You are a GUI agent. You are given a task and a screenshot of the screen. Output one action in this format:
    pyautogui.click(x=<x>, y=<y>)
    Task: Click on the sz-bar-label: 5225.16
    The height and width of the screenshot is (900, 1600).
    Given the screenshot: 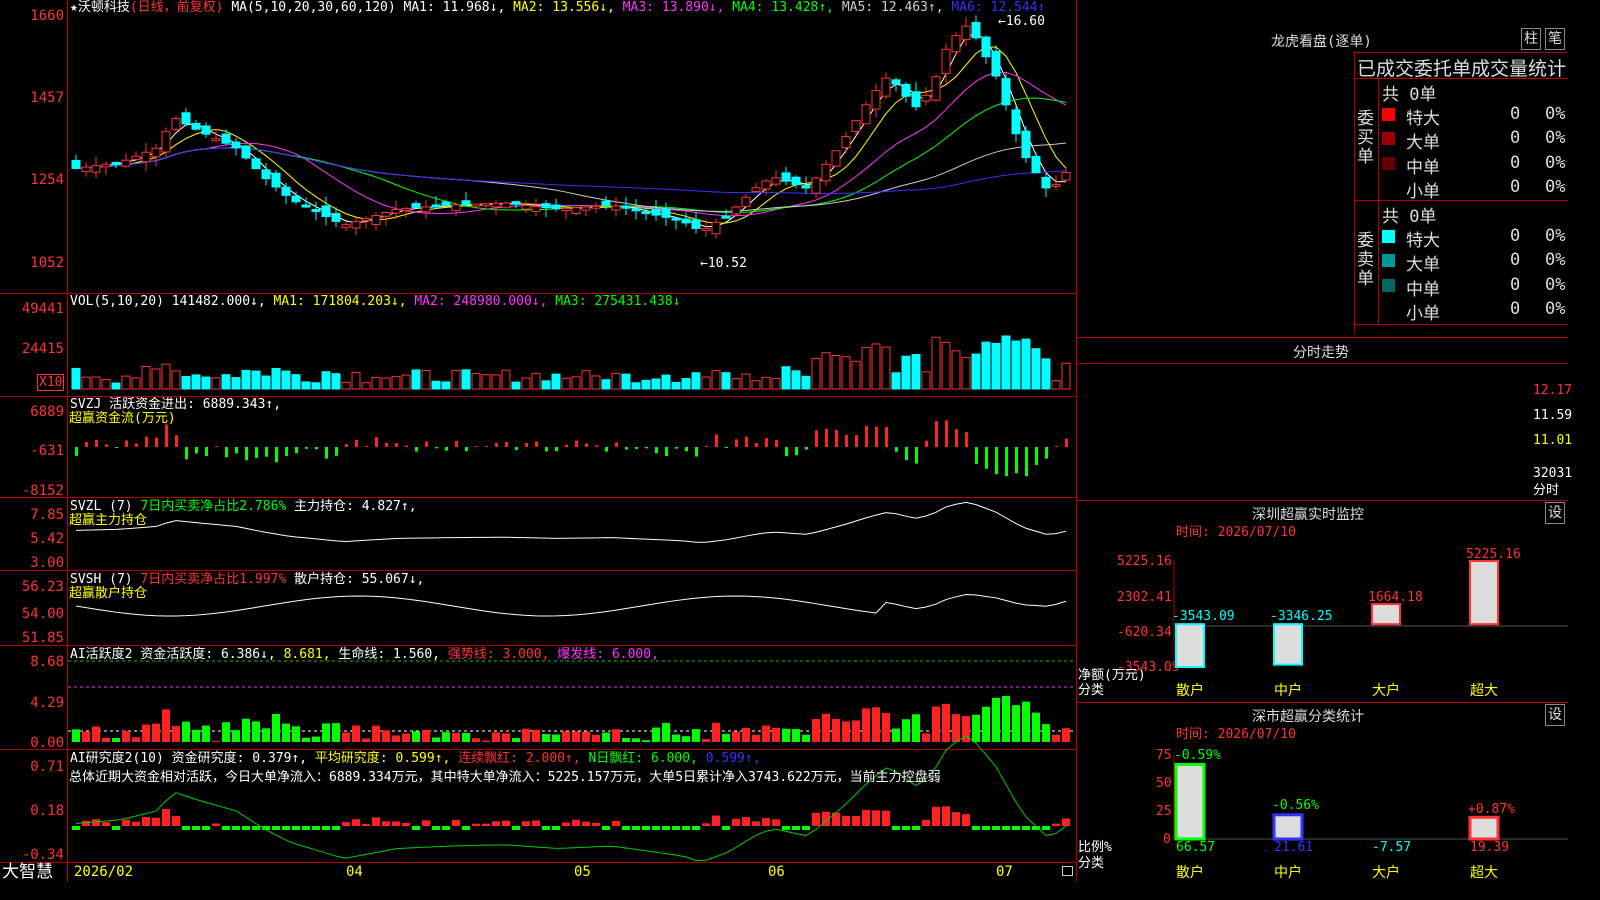 What is the action you would take?
    pyautogui.click(x=1493, y=554)
    